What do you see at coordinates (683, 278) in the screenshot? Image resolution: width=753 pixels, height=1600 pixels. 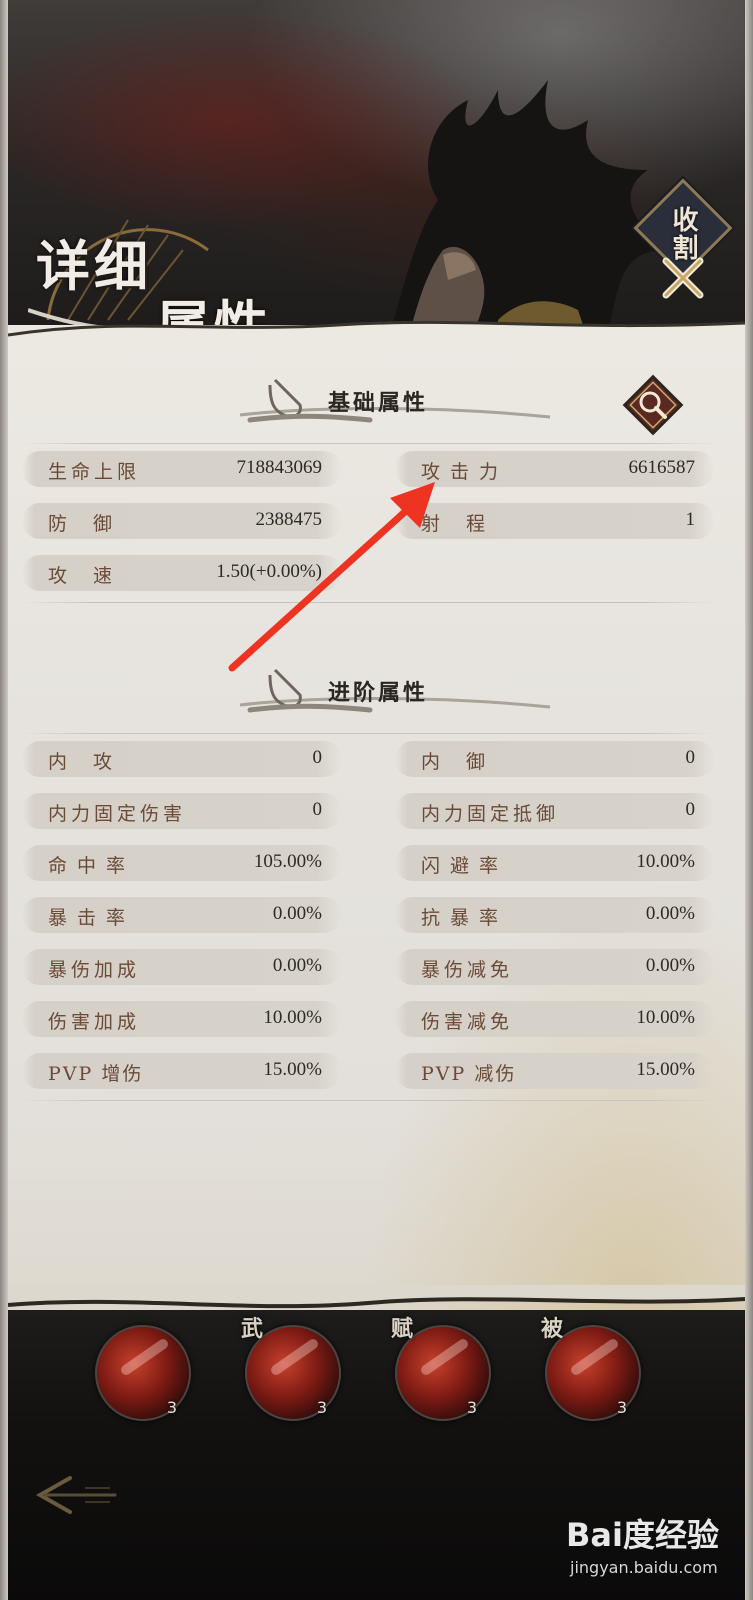 I see `close-icon` at bounding box center [683, 278].